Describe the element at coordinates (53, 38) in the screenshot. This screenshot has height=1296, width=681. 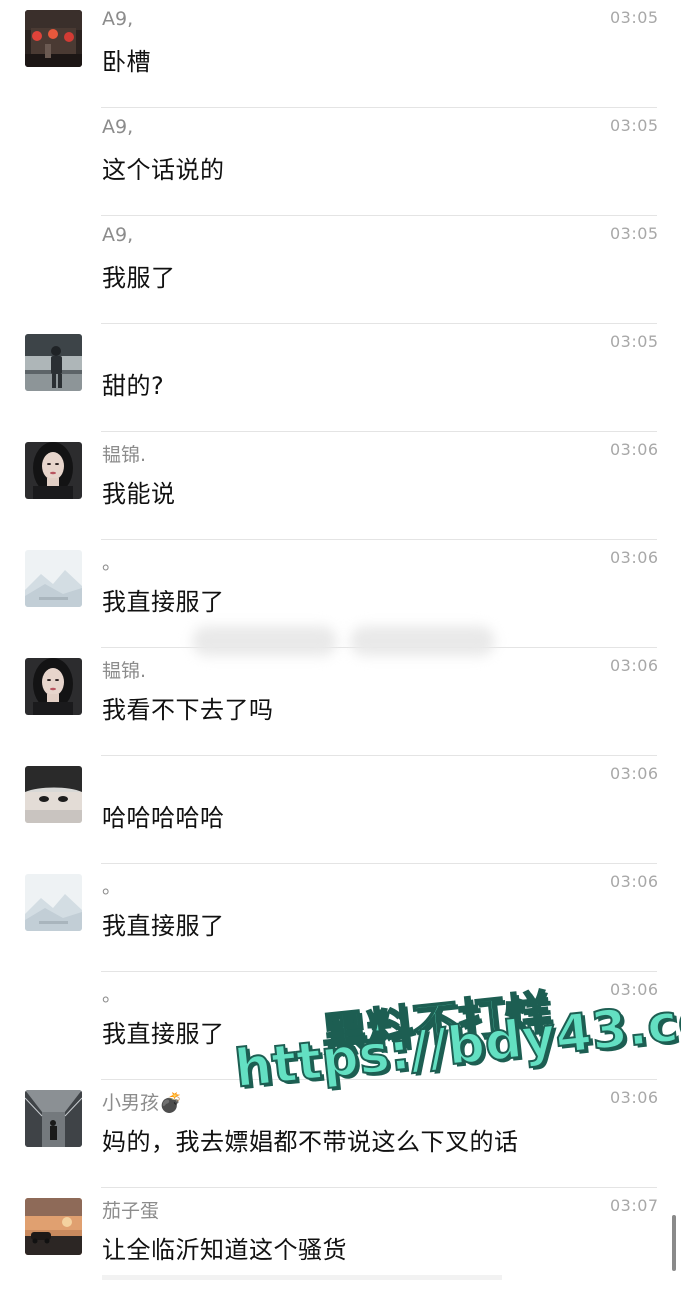
I see `avatar-lantern-street` at that location.